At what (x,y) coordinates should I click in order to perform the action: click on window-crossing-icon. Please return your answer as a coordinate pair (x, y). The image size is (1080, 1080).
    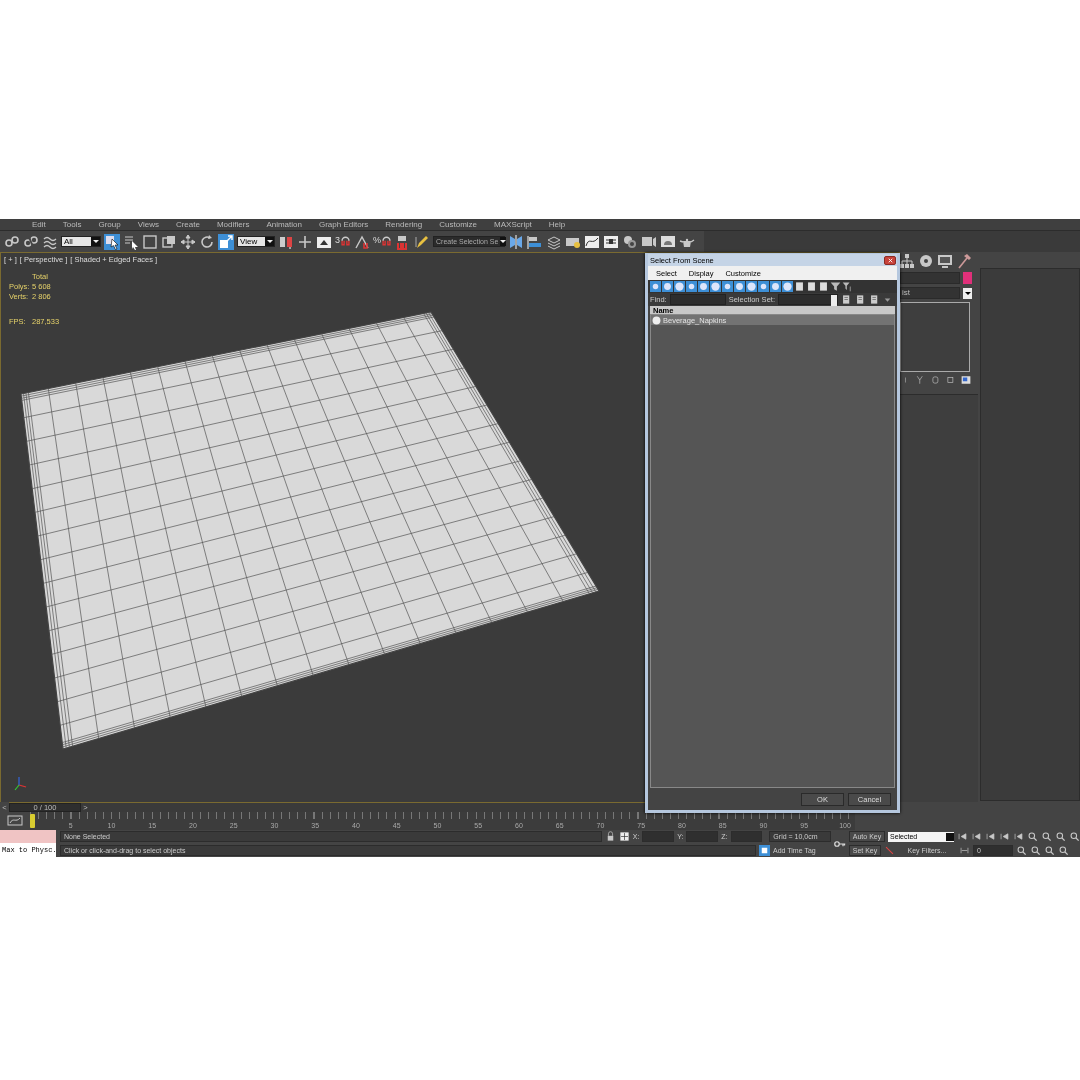
    Looking at the image, I should click on (169, 241).